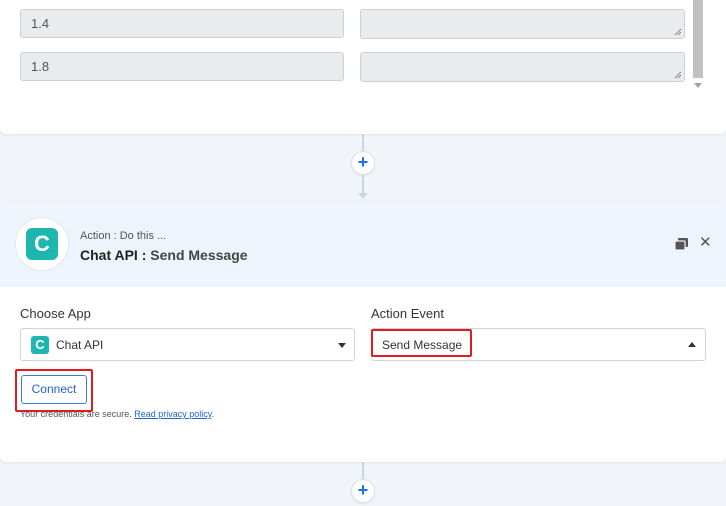  What do you see at coordinates (172, 414) in the screenshot?
I see `privacy-policy-link: Read privacy policy` at bounding box center [172, 414].